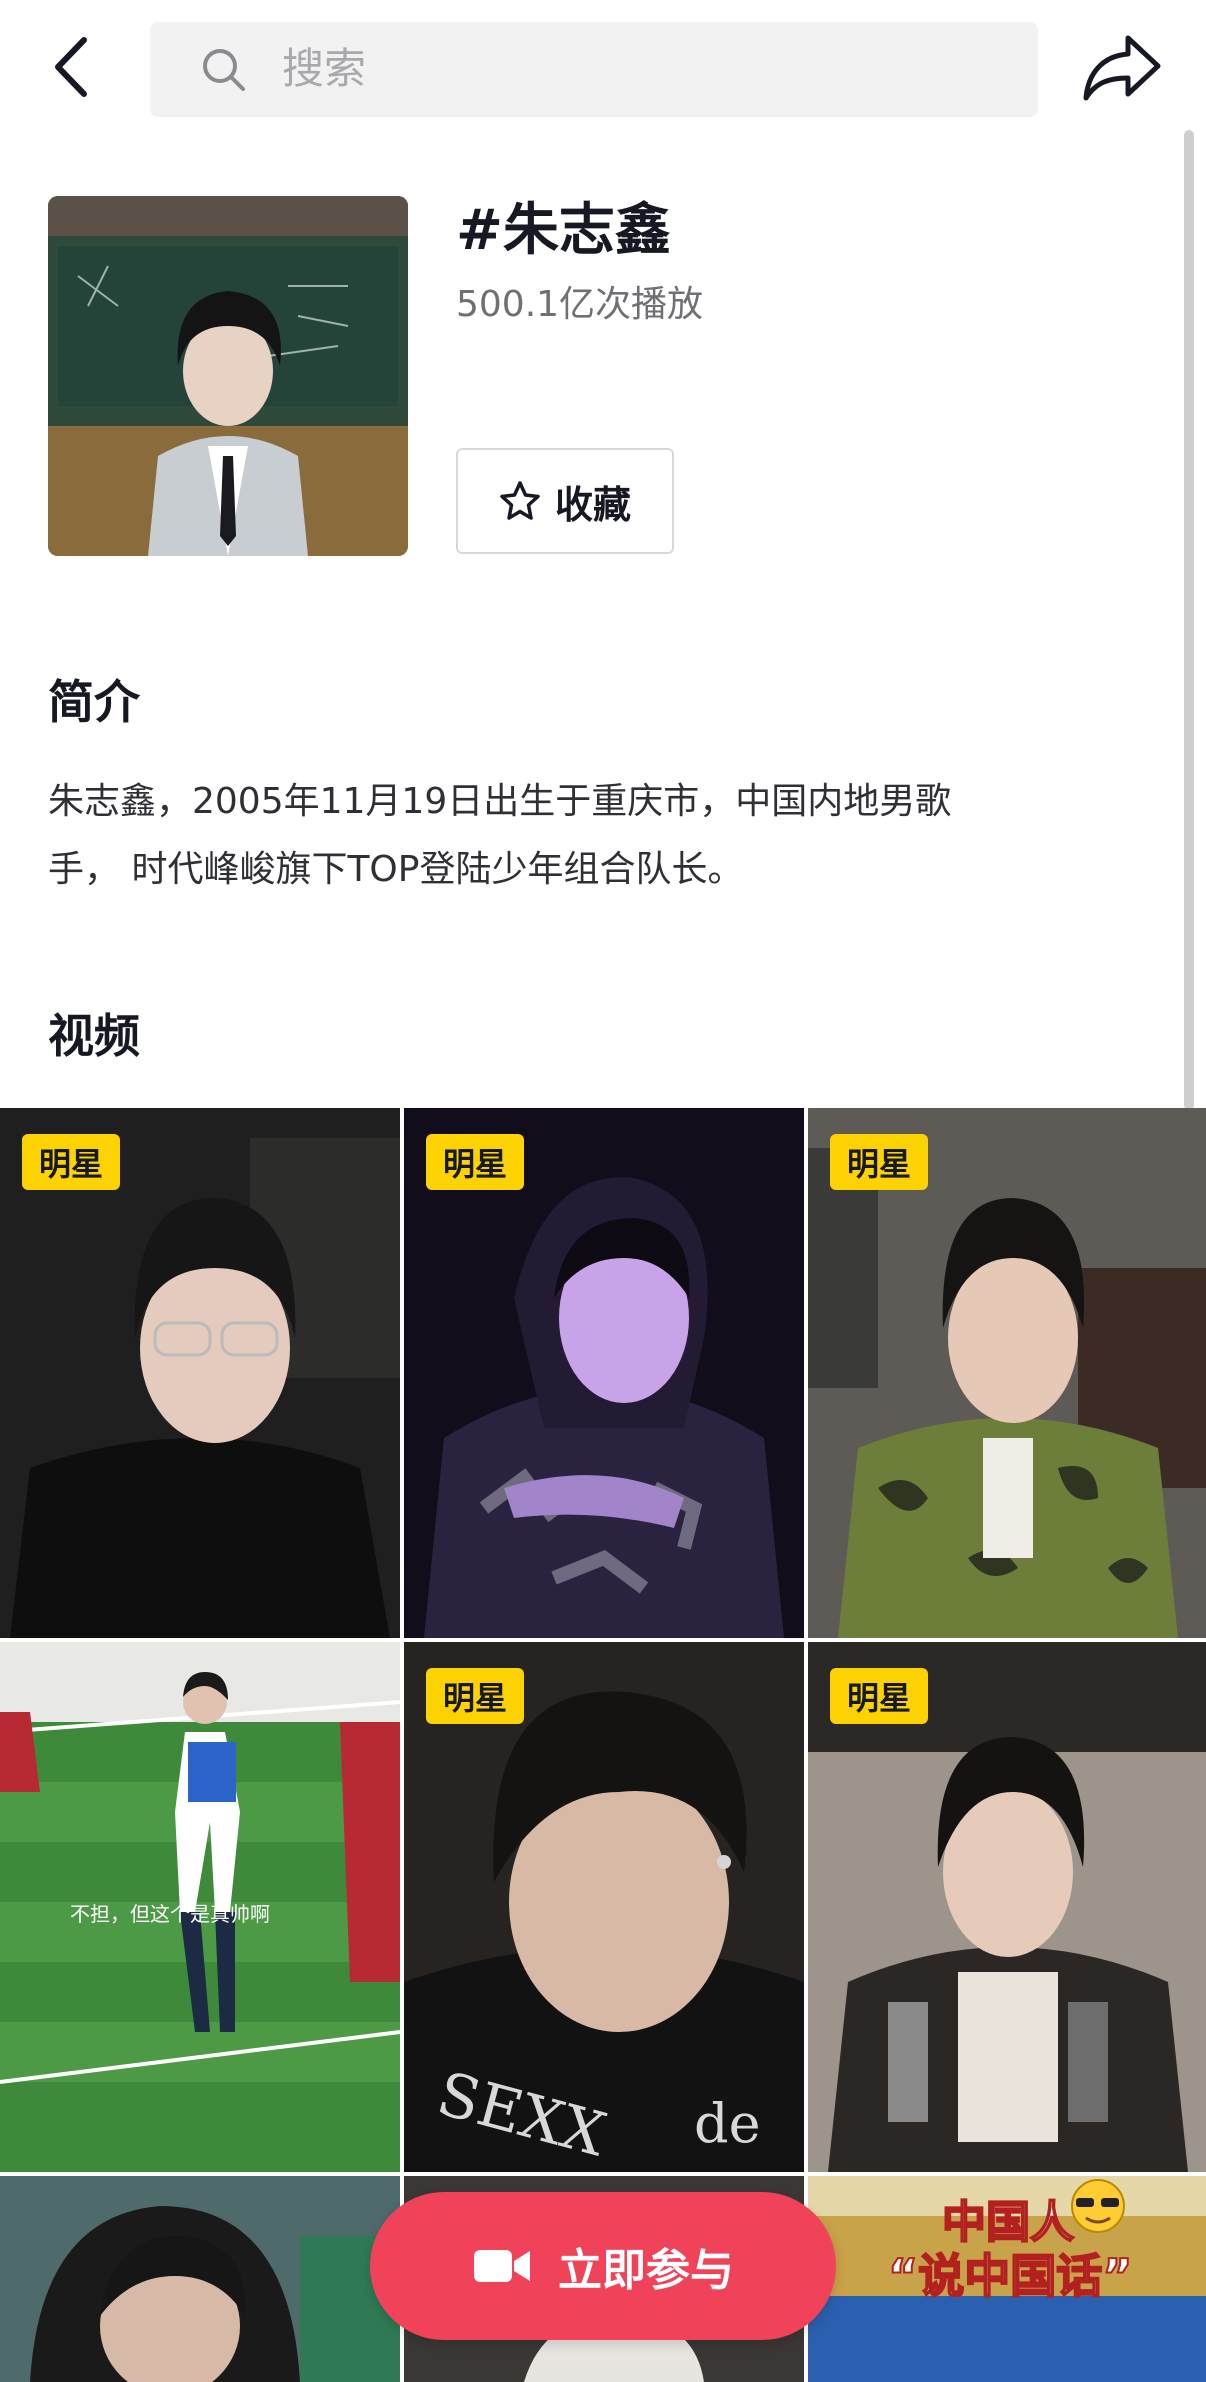  Describe the element at coordinates (224, 70) in the screenshot. I see `search-icon` at that location.